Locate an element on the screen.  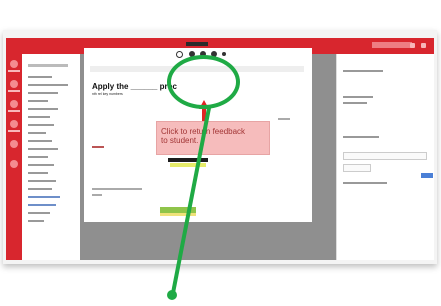
home-icon is located at coordinates (14, 64).